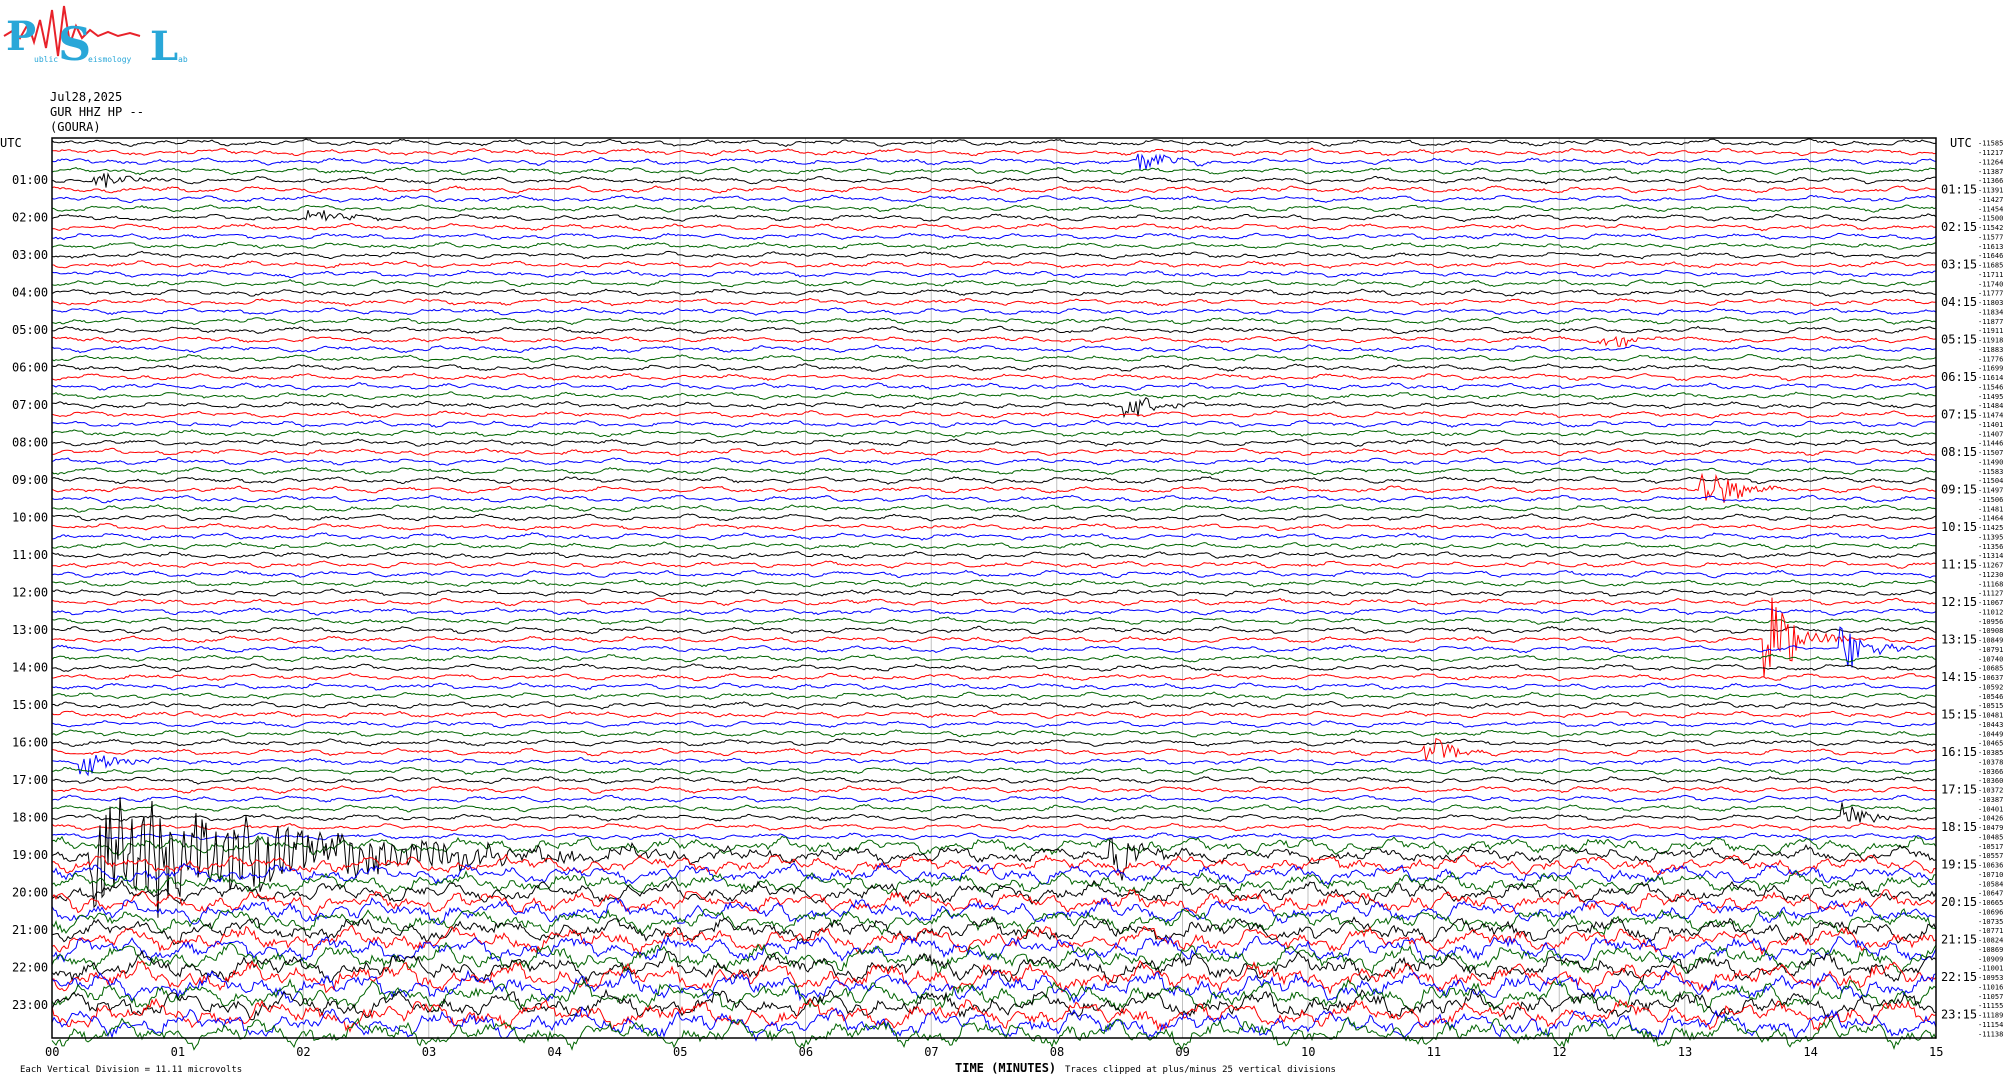  Describe the element at coordinates (1990, 828) in the screenshot. I see `trace-offset-label: -10479` at that location.